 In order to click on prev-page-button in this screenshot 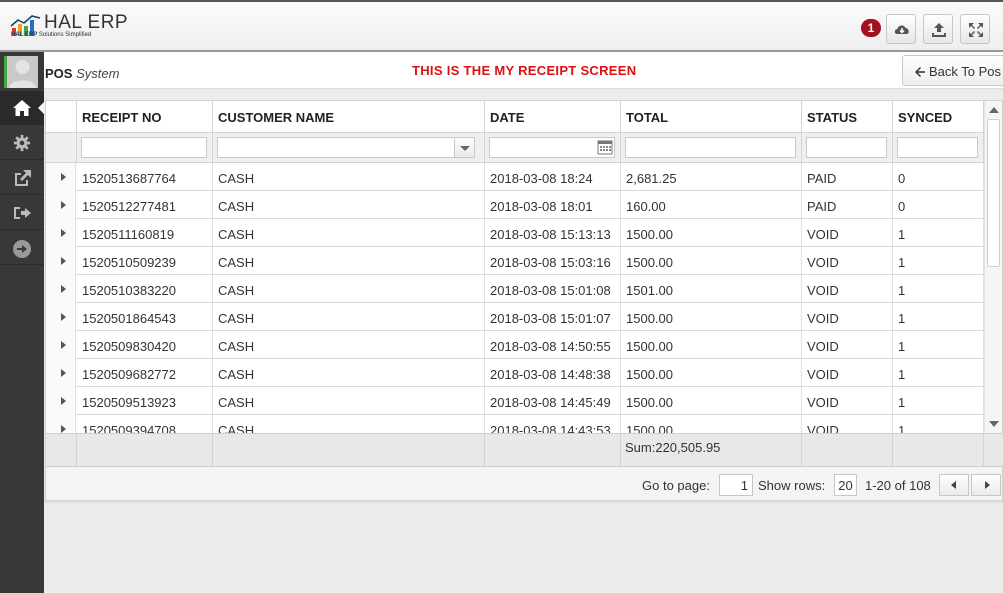, I will do `click(954, 485)`.